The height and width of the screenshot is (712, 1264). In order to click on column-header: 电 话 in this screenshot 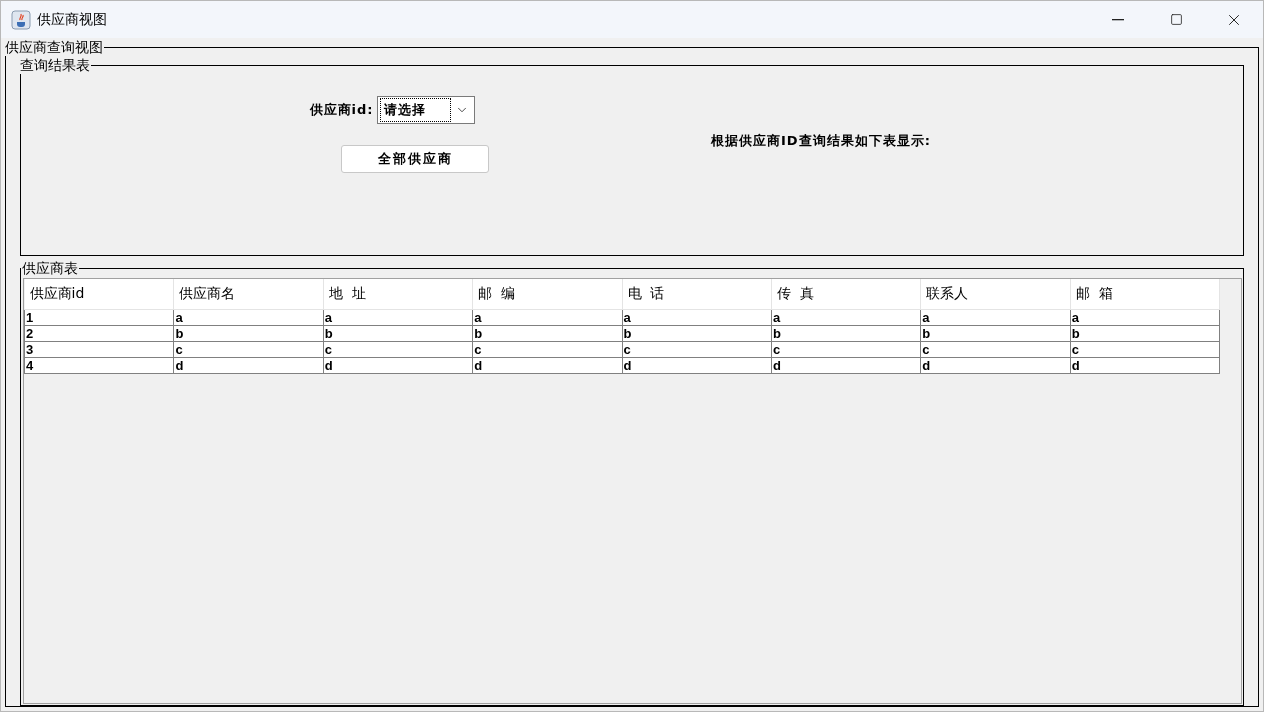, I will do `click(697, 294)`.